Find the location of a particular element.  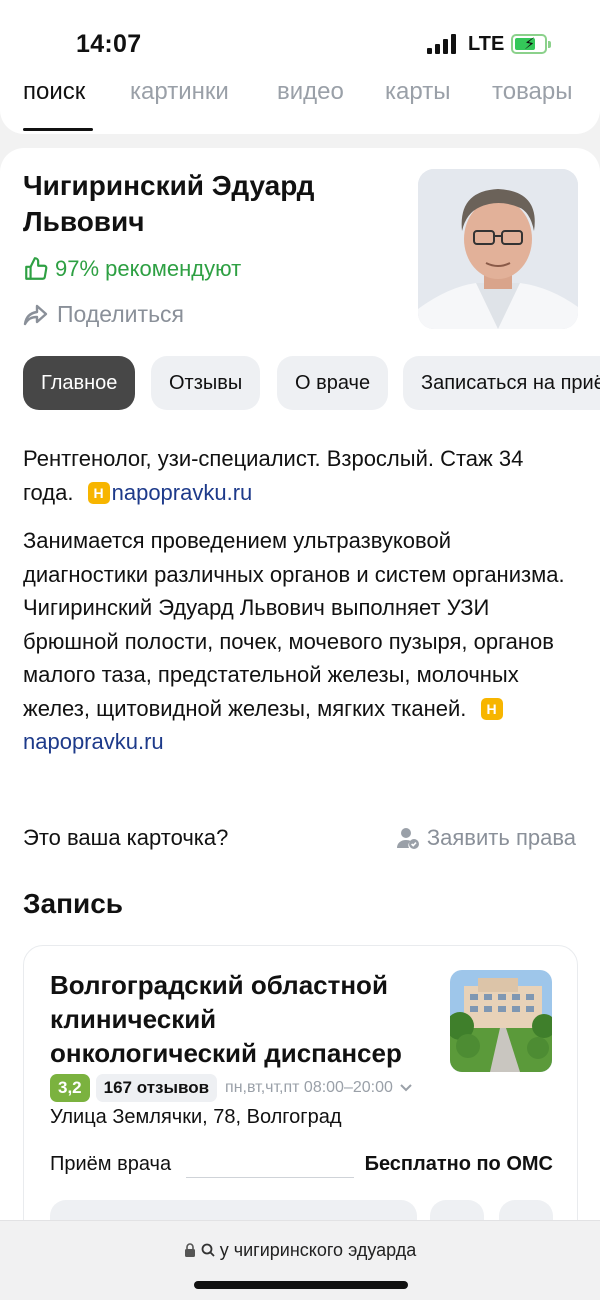

thumbs-up-icon is located at coordinates (36, 268).